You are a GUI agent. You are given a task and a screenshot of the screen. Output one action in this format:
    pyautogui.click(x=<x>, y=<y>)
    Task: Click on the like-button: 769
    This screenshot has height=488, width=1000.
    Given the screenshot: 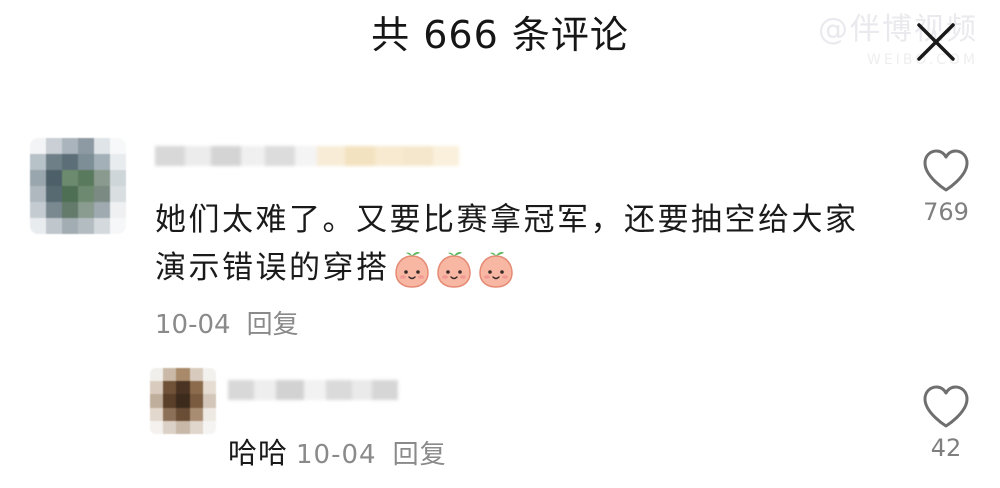 What is the action you would take?
    pyautogui.click(x=946, y=187)
    